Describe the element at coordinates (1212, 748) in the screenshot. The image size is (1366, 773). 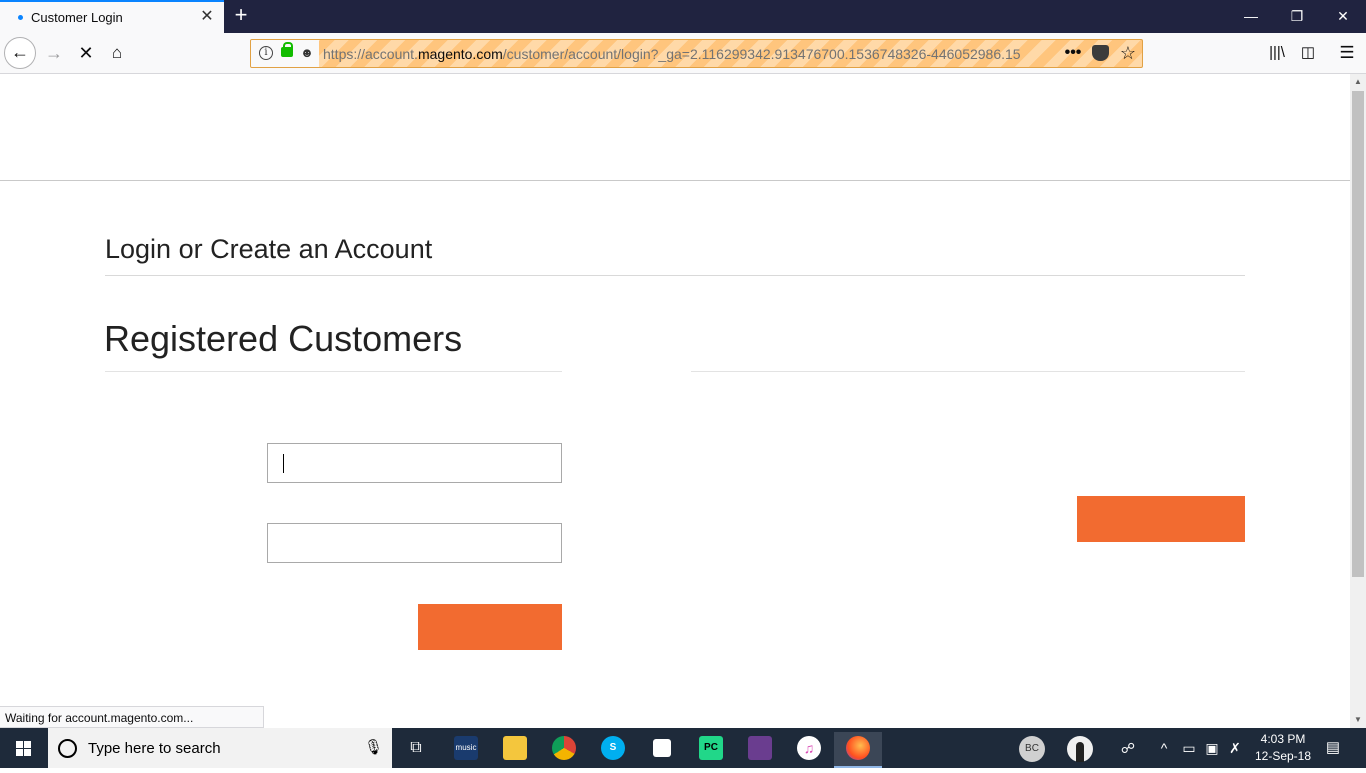
I see `network-icon: ▣` at that location.